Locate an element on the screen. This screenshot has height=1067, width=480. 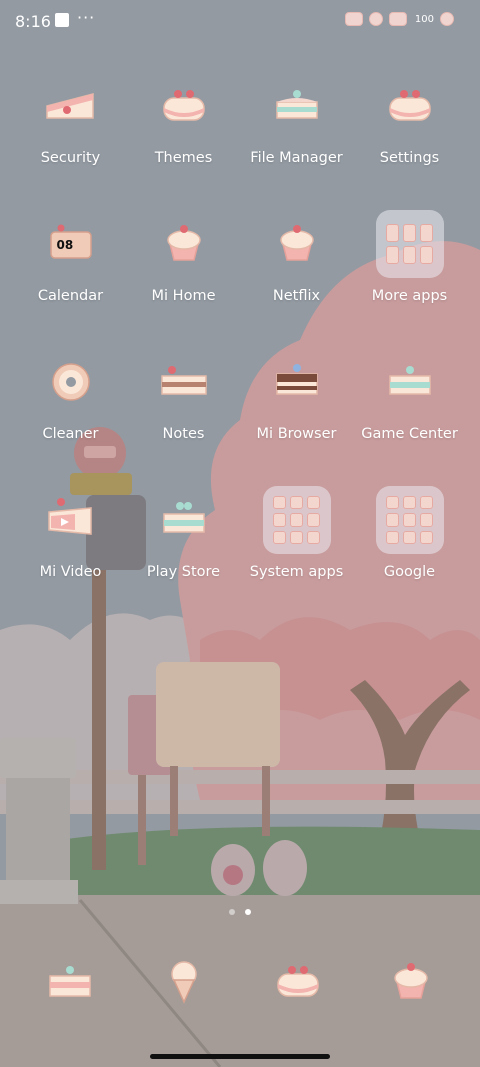
app-game-center: Game Center is located at coordinates (409, 395).